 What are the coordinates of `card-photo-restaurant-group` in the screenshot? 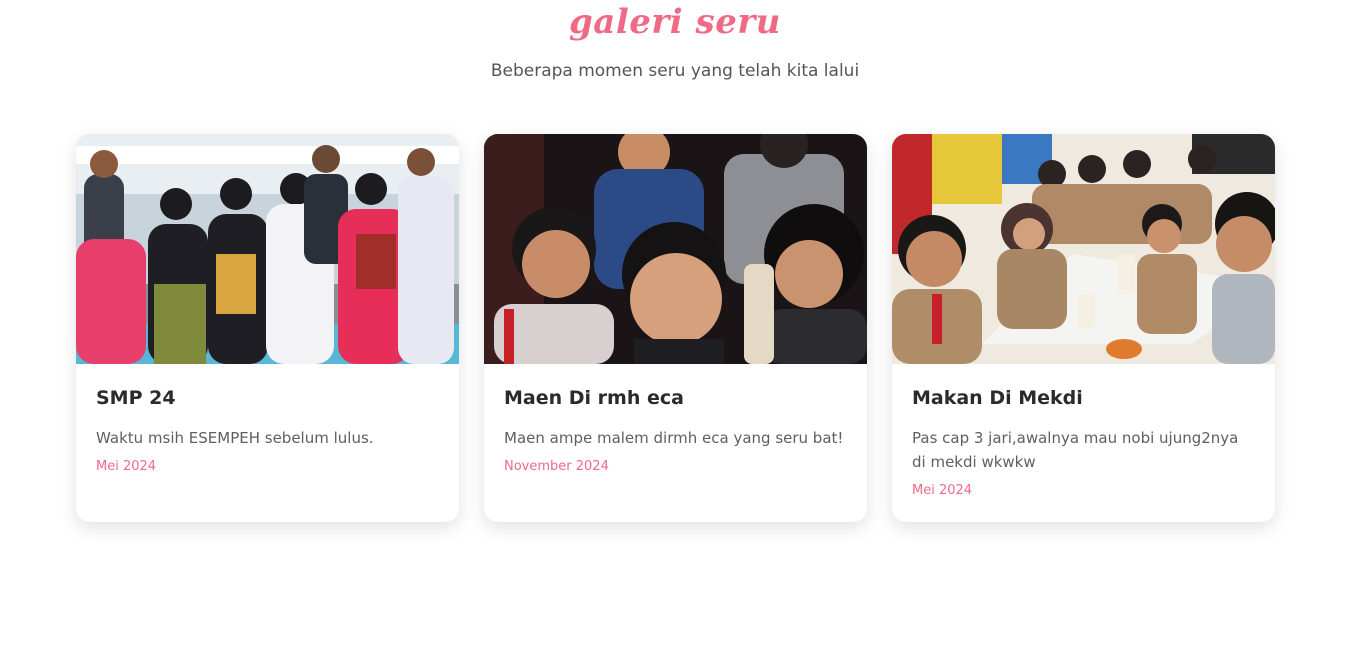 It's located at (1083, 249).